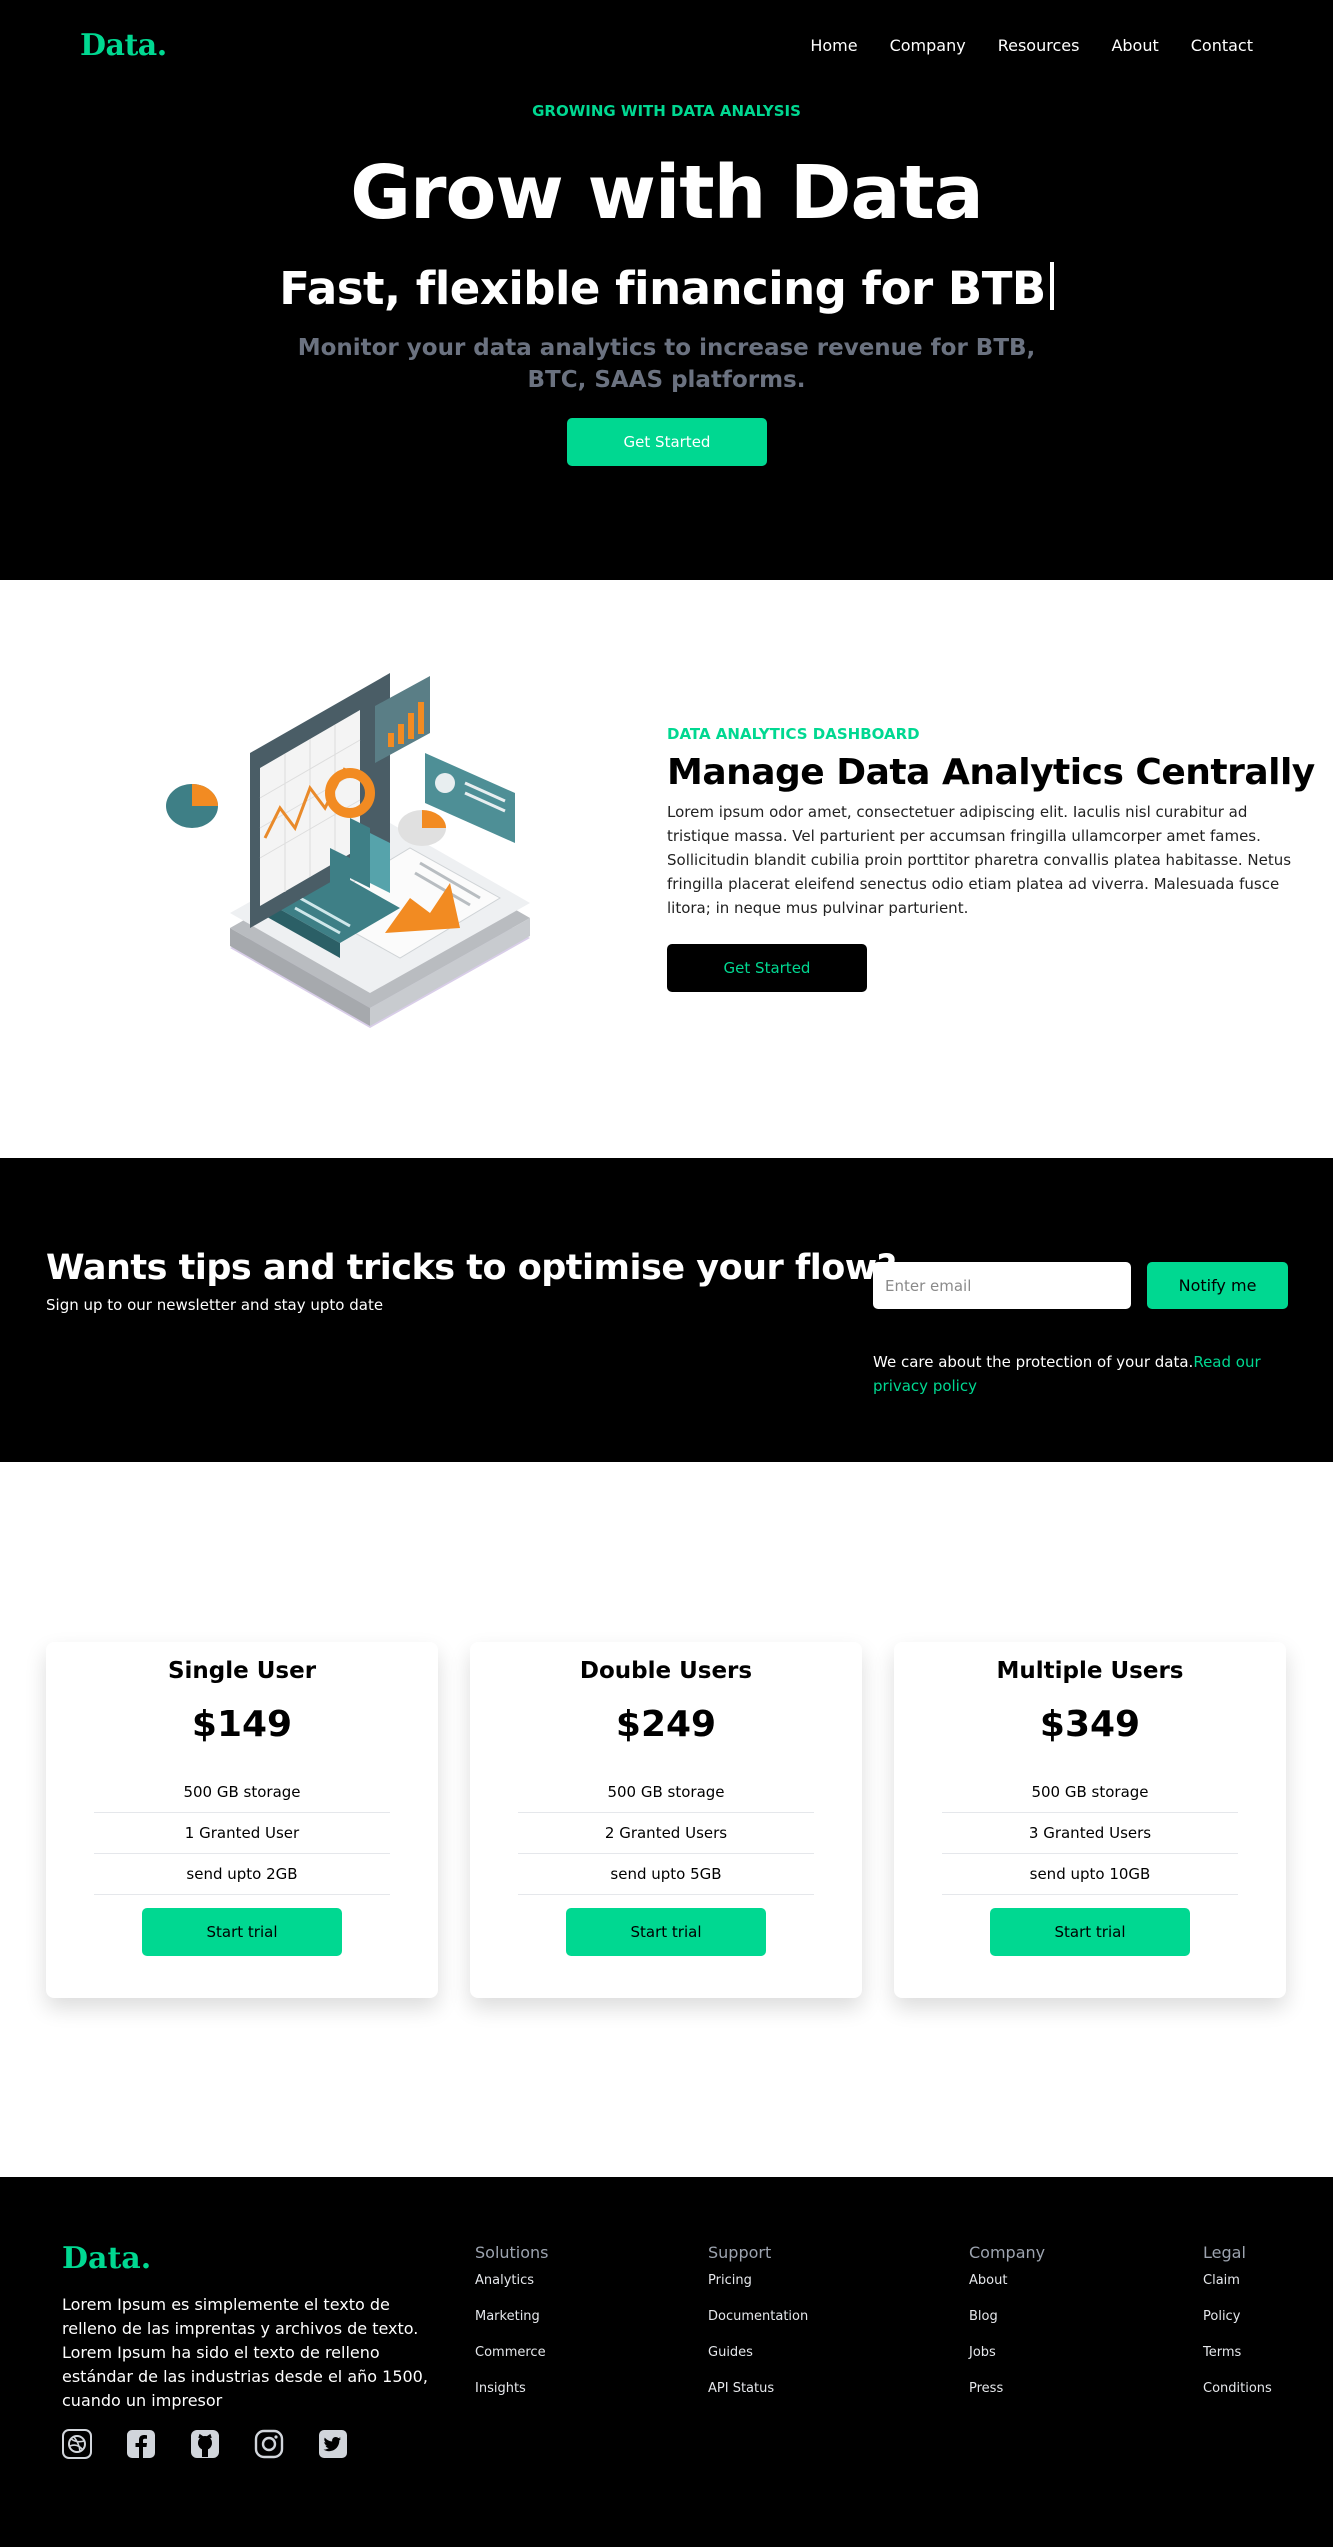 The image size is (1333, 2547). I want to click on plan-feature: 3 Granted Users, so click(1090, 1833).